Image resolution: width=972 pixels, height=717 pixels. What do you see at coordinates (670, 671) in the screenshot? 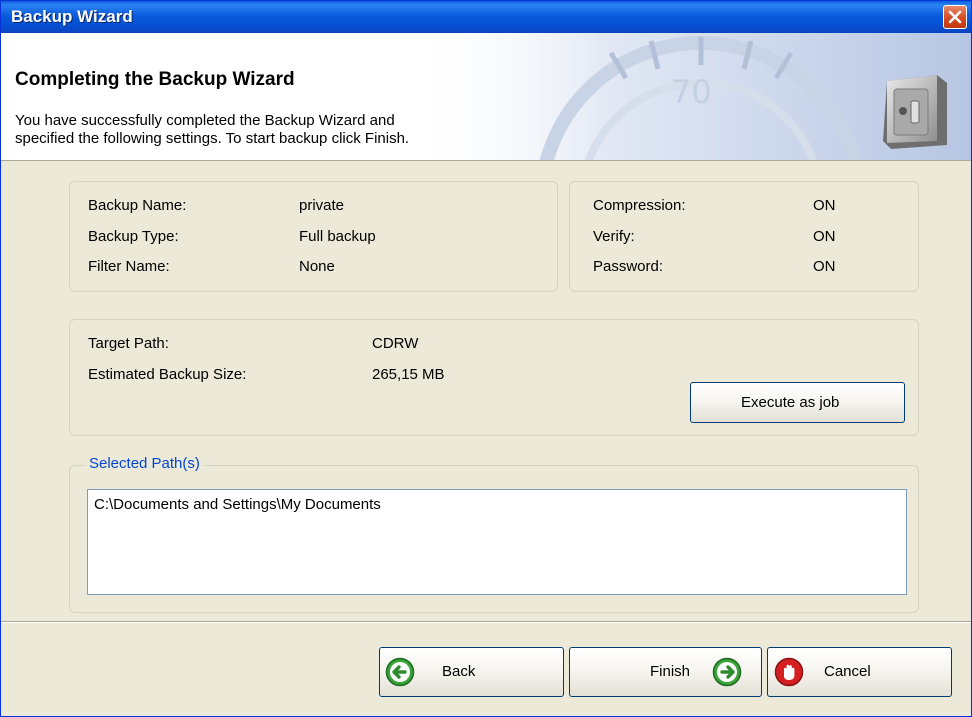
I see `finish-label: Finish` at bounding box center [670, 671].